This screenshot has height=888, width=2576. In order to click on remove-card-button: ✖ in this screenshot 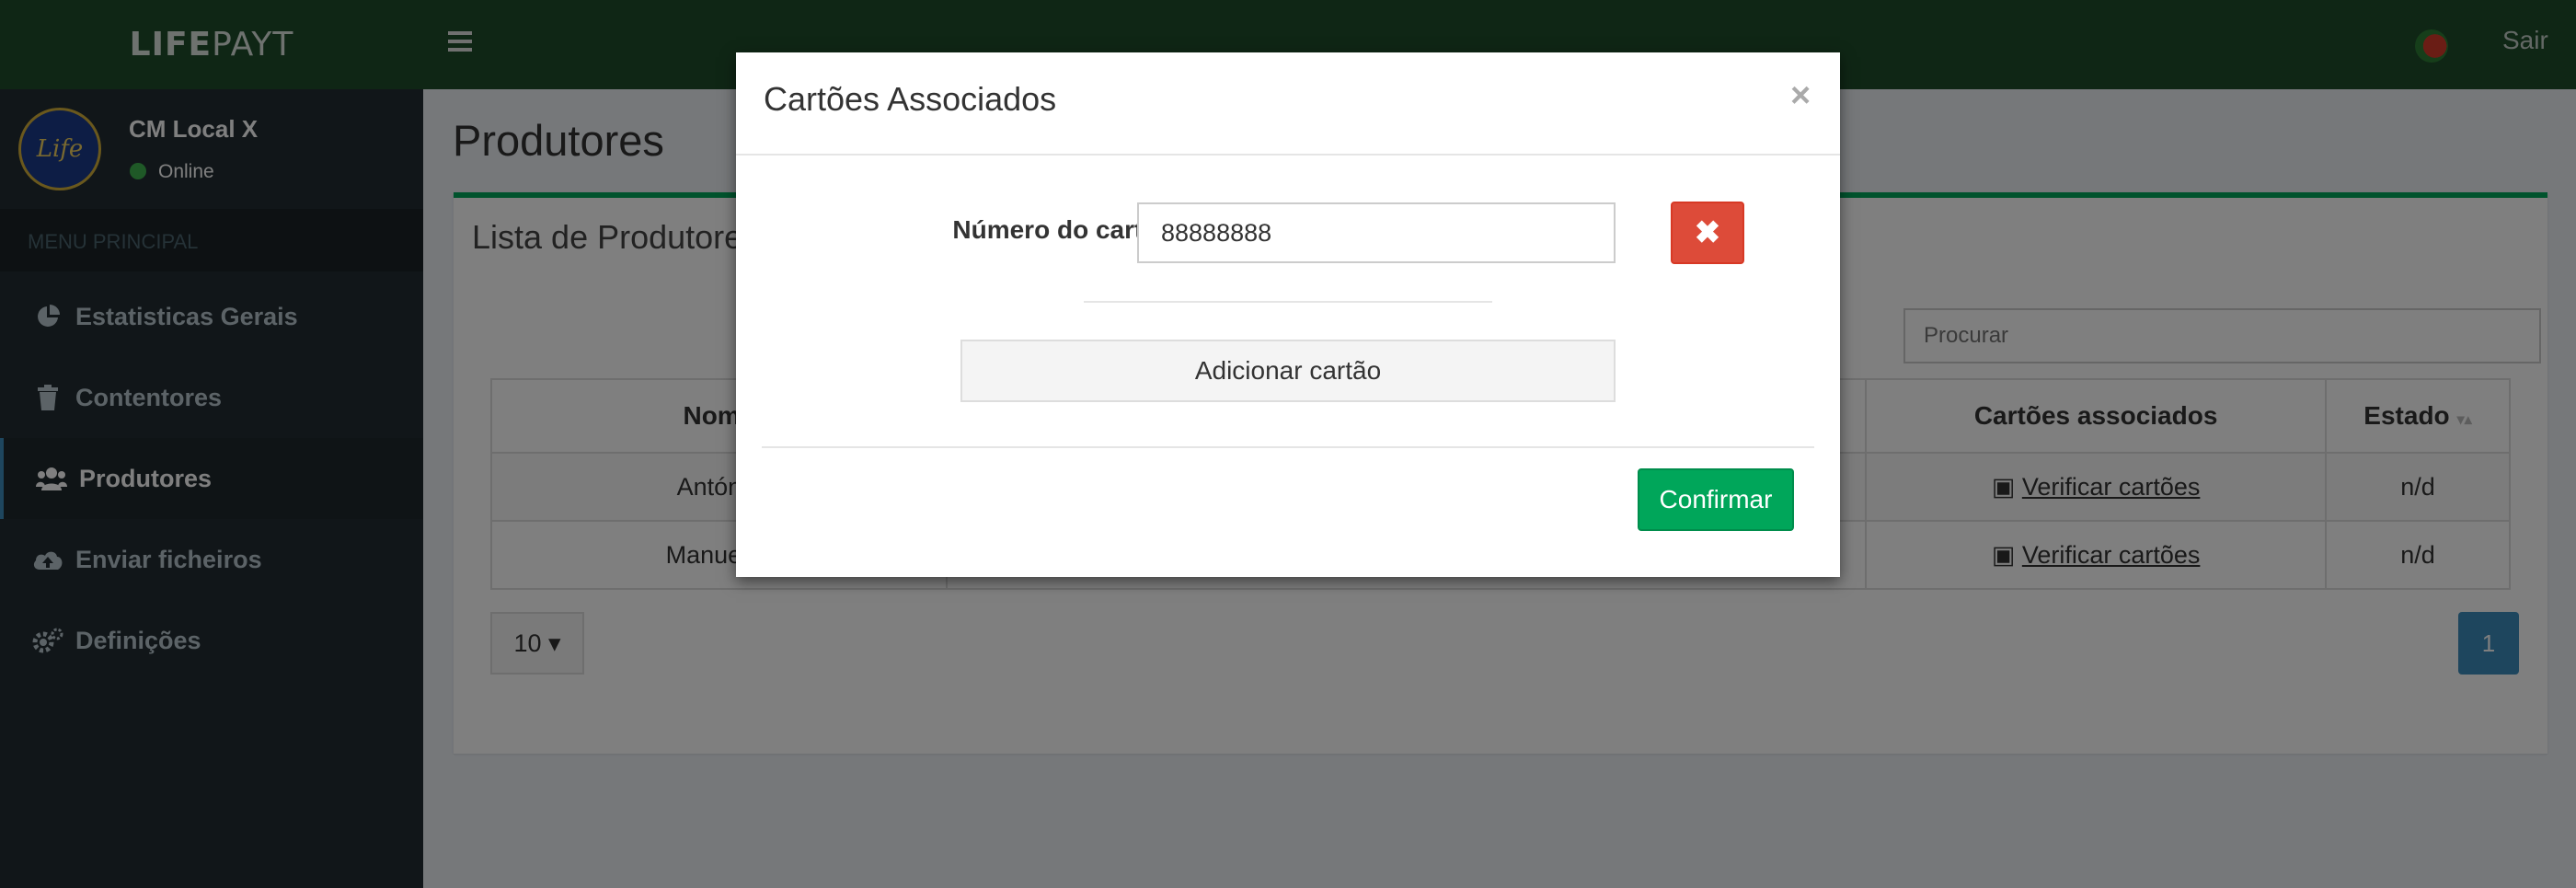, I will do `click(1707, 233)`.